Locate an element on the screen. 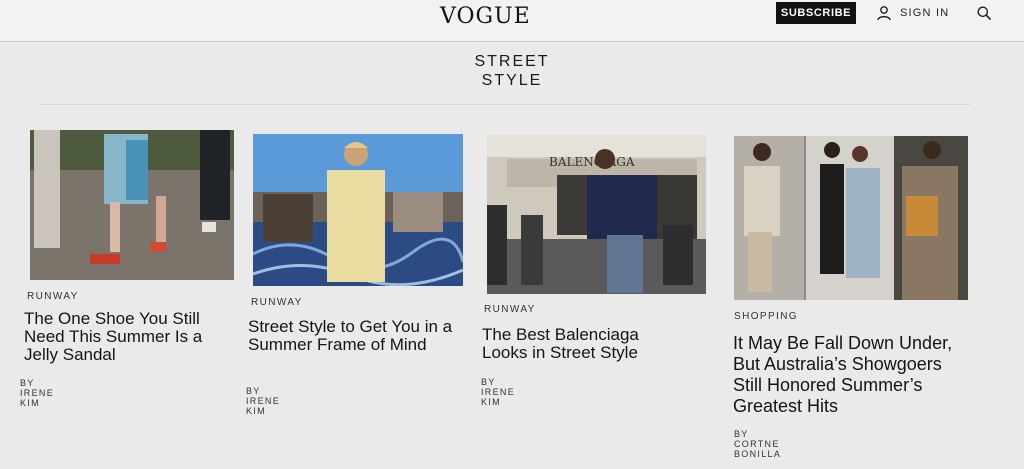  sign-in-label: SIGN IN is located at coordinates (925, 13).